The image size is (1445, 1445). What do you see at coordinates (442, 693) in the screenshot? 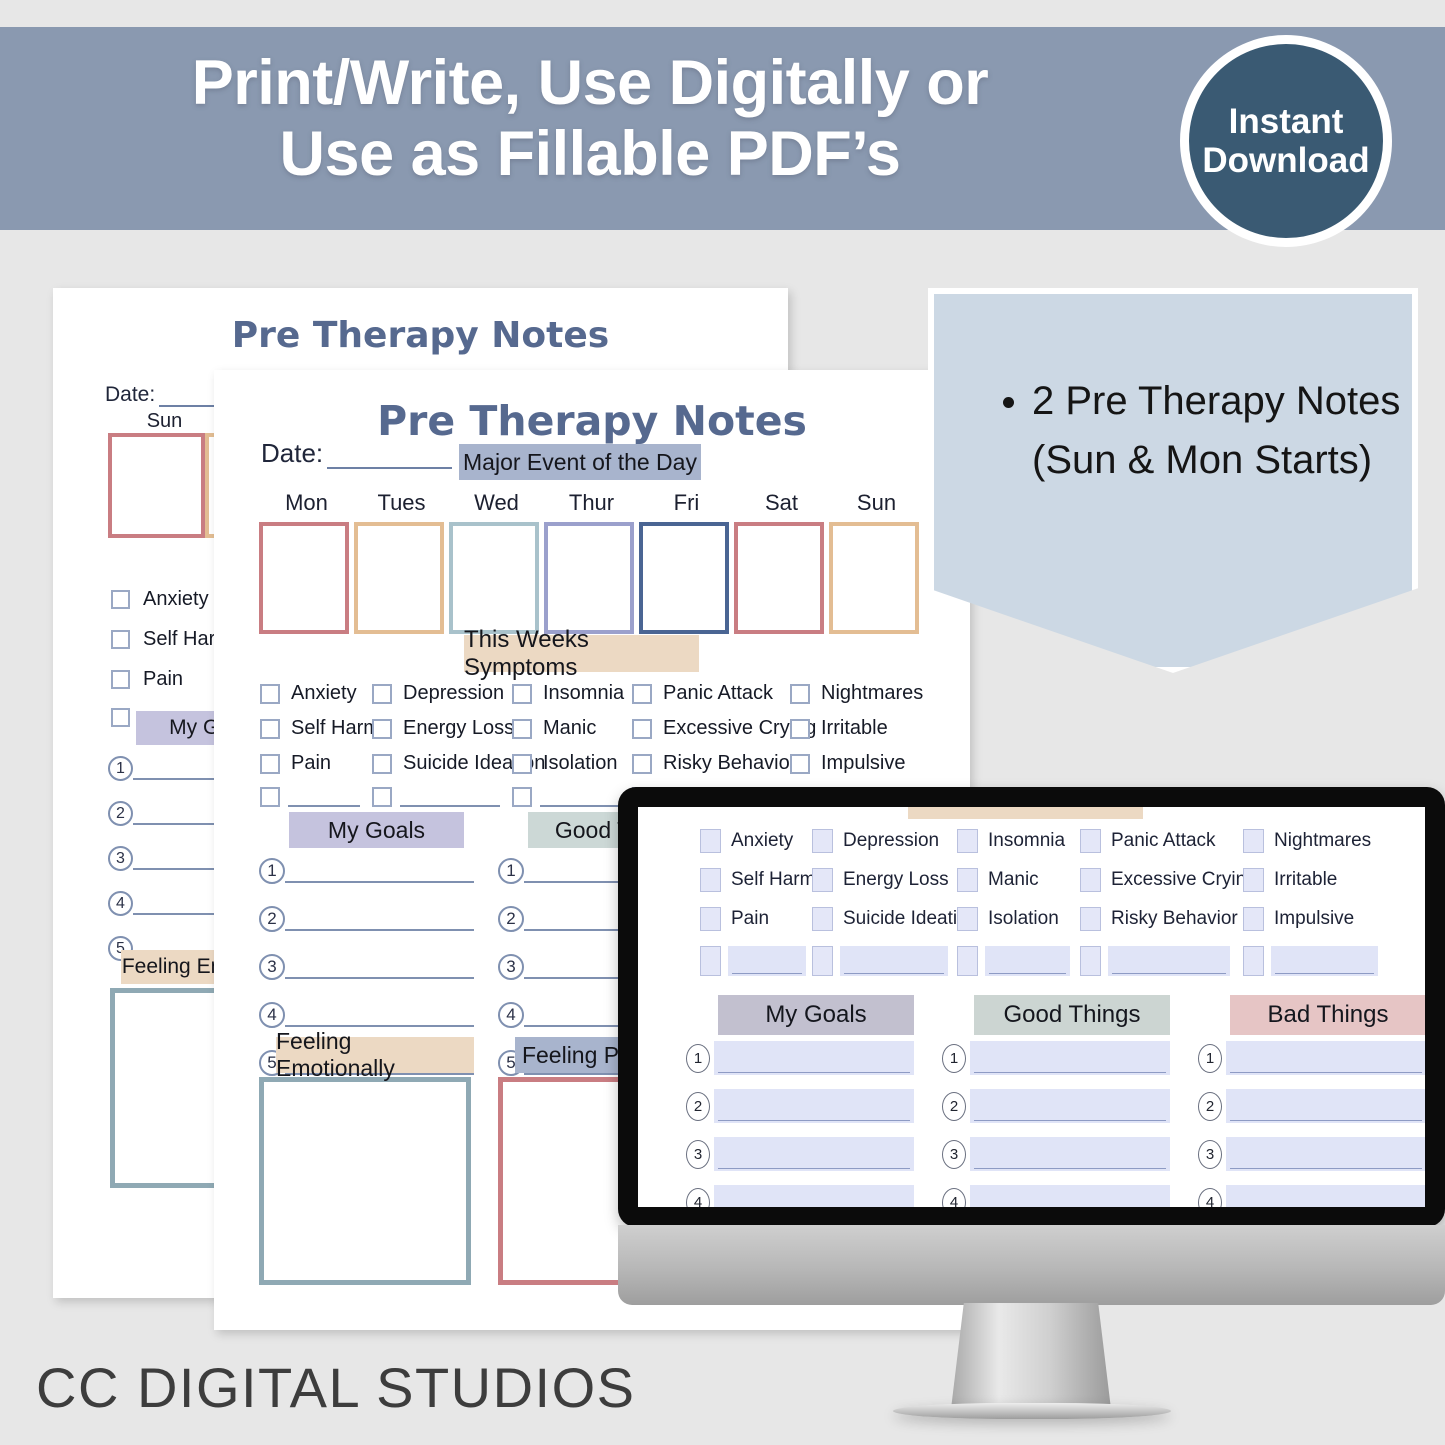
I see `checkbox-row: Depression` at bounding box center [442, 693].